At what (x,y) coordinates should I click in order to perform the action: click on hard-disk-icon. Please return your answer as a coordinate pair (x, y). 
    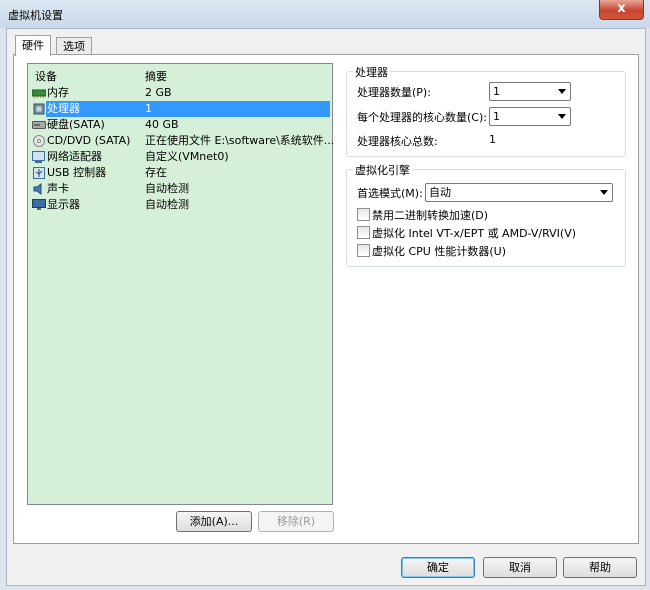
    Looking at the image, I should click on (39, 125).